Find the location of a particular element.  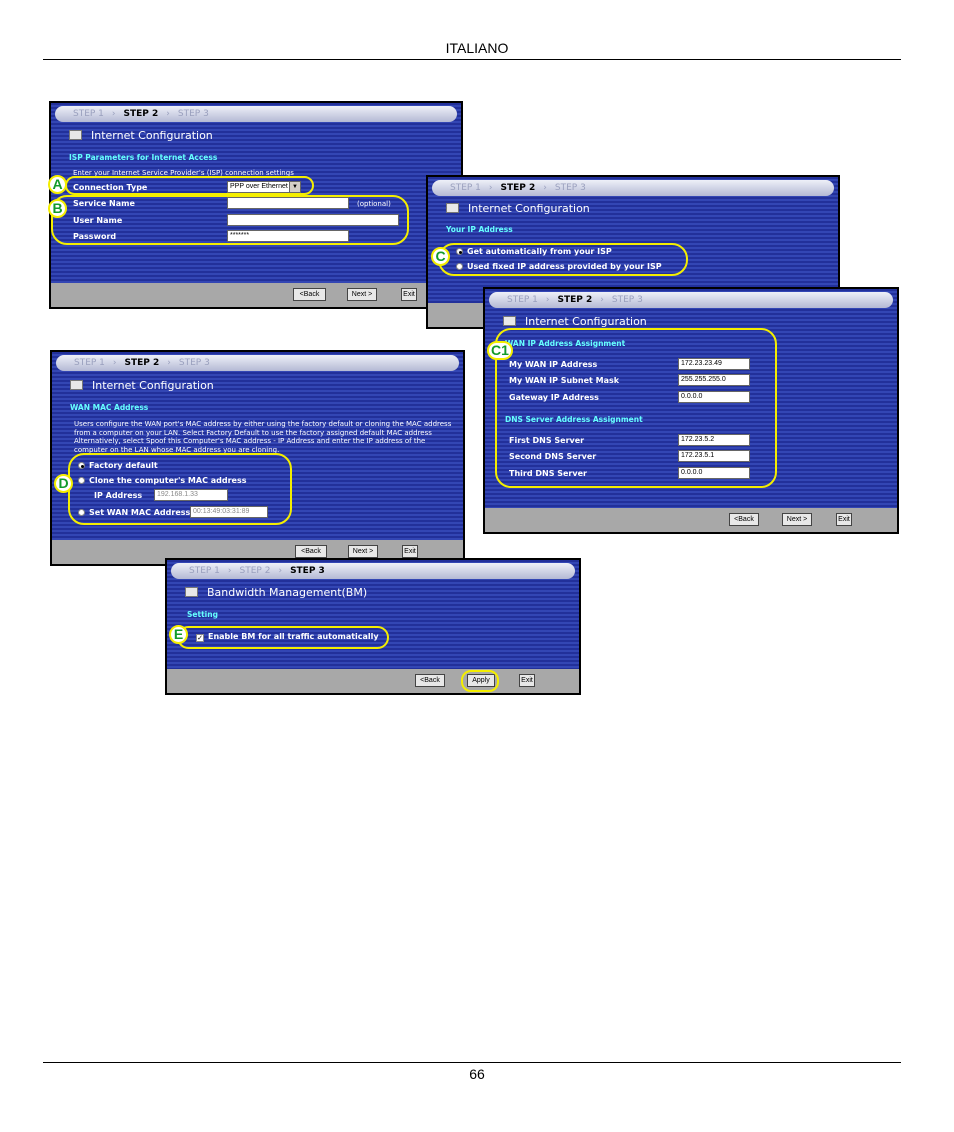

callout-c1-outline is located at coordinates (636, 408).